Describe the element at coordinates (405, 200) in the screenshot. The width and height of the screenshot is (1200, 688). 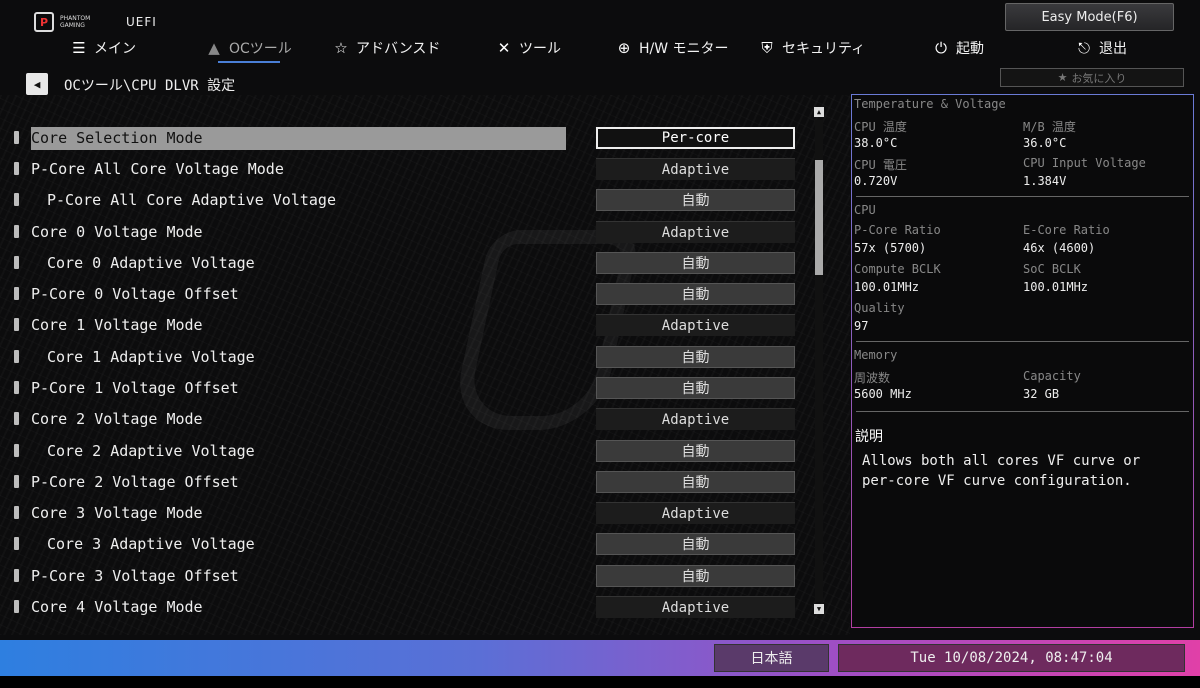
I see `setting-row: P-Core All Core Adaptive Voltage 自動` at that location.